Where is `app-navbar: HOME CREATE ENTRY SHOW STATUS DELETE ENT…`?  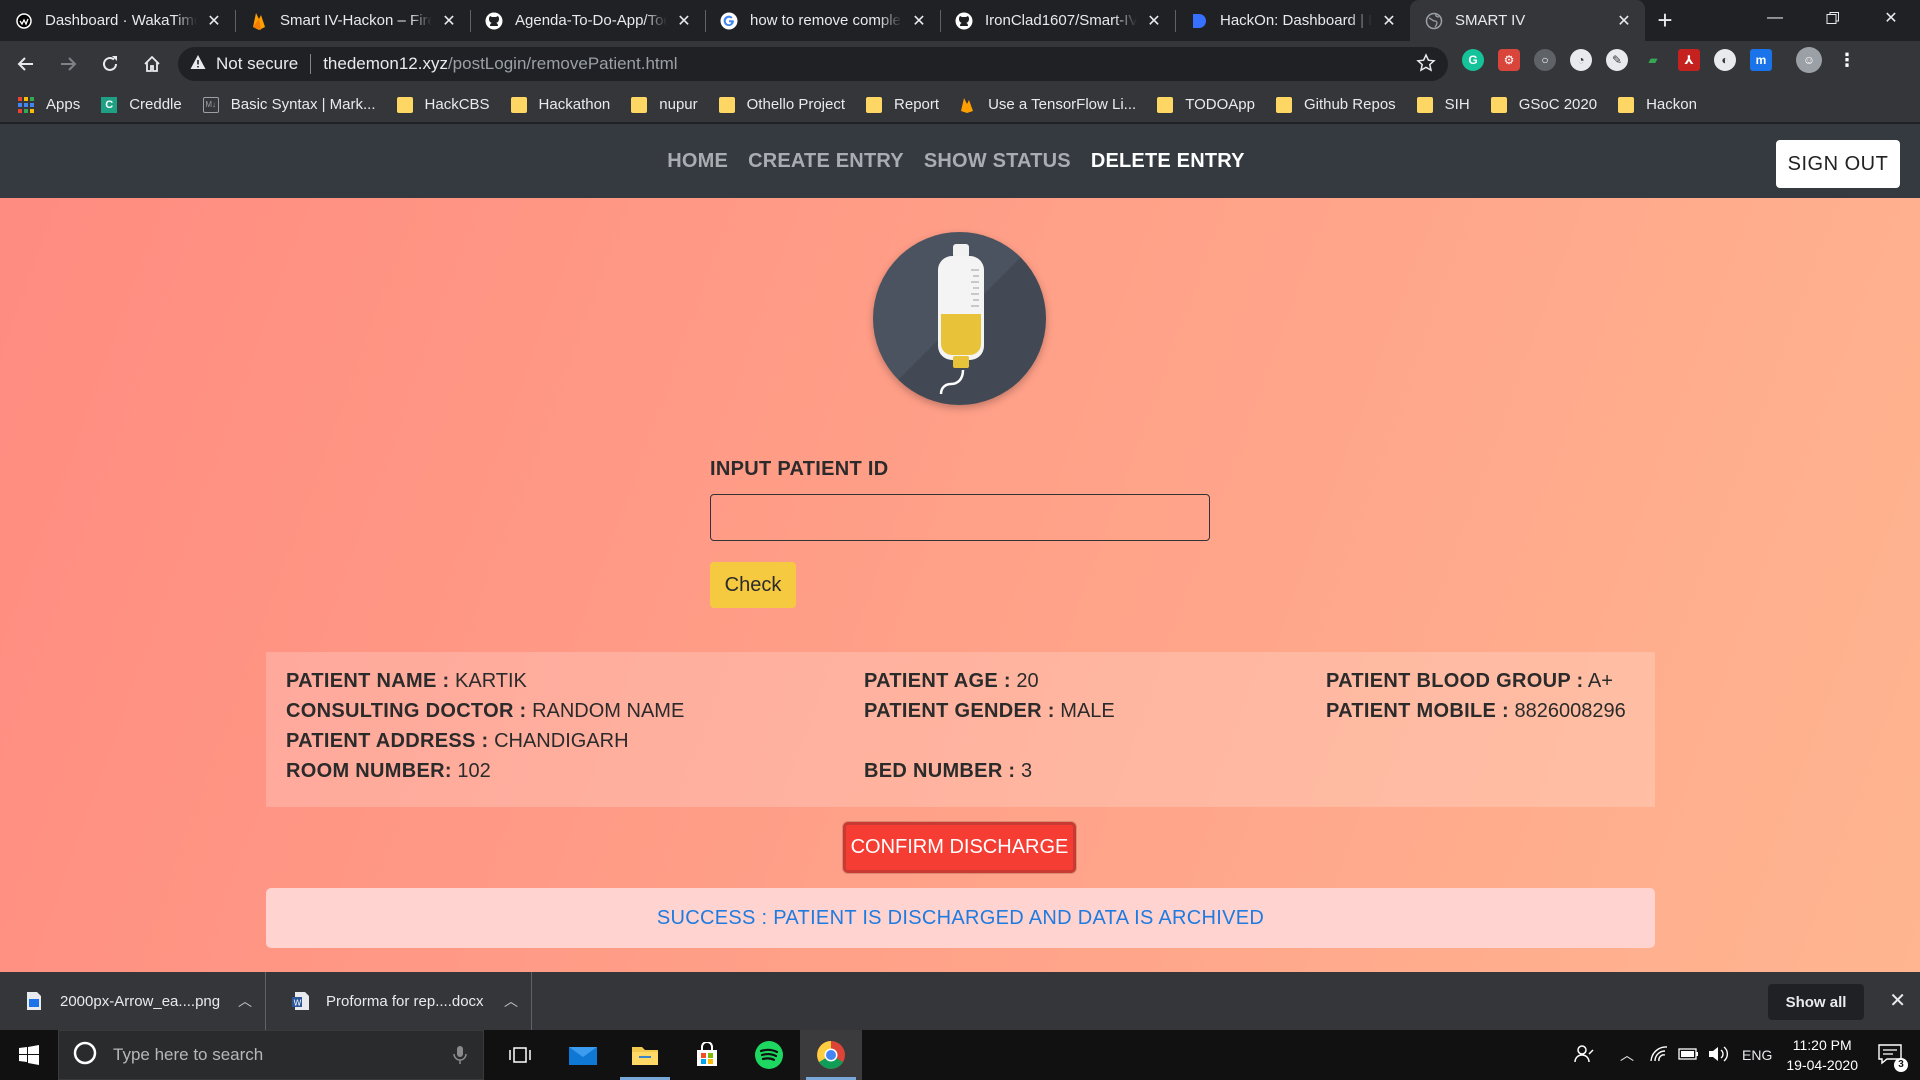
app-navbar: HOME CREATE ENTRY SHOW STATUS DELETE ENT… is located at coordinates (960, 161).